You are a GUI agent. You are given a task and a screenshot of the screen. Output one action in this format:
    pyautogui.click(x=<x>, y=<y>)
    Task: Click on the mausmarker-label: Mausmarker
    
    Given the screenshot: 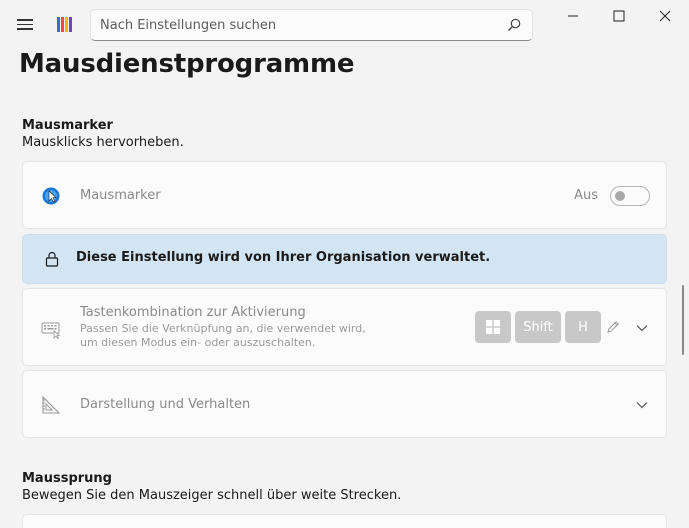 What is the action you would take?
    pyautogui.click(x=120, y=195)
    